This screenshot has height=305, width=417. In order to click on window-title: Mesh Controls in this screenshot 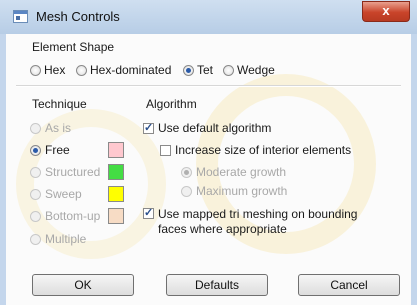, I will do `click(78, 16)`.